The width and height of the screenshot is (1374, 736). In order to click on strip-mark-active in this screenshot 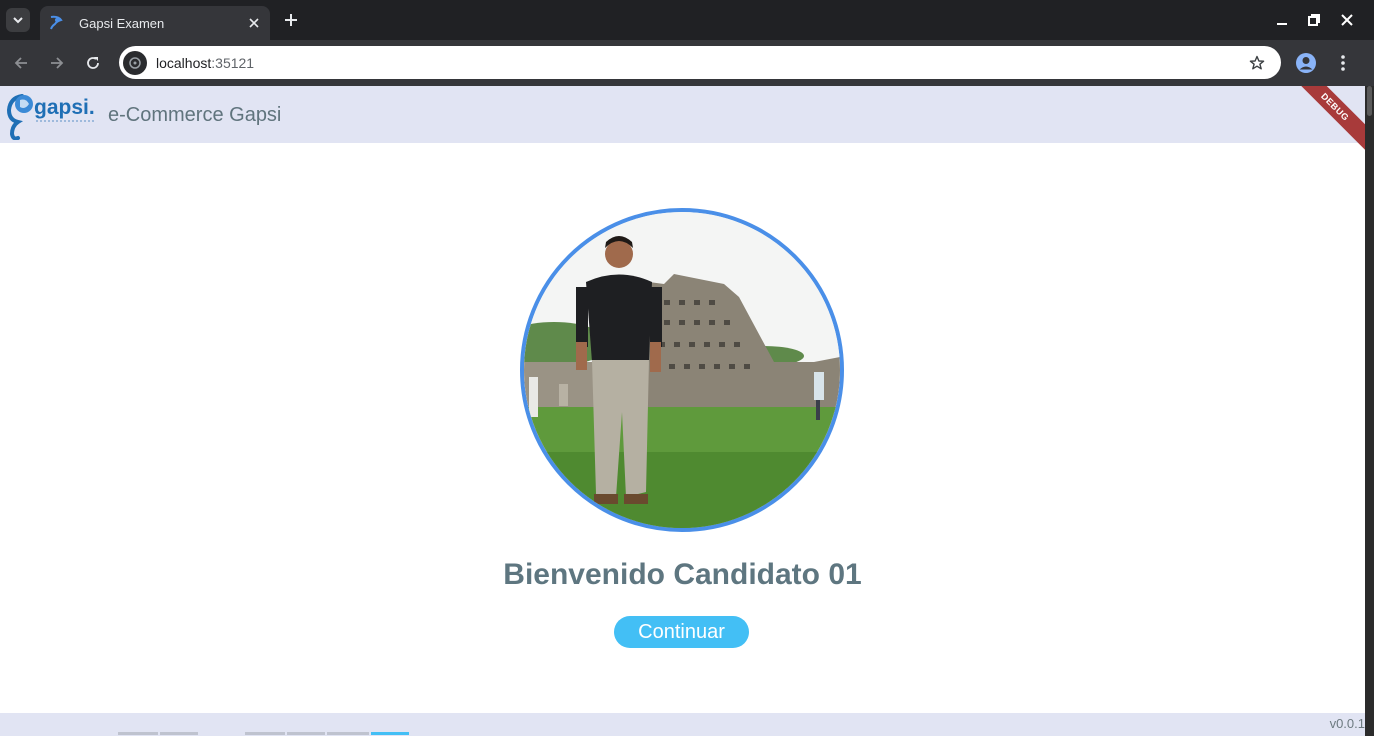, I will do `click(390, 733)`.